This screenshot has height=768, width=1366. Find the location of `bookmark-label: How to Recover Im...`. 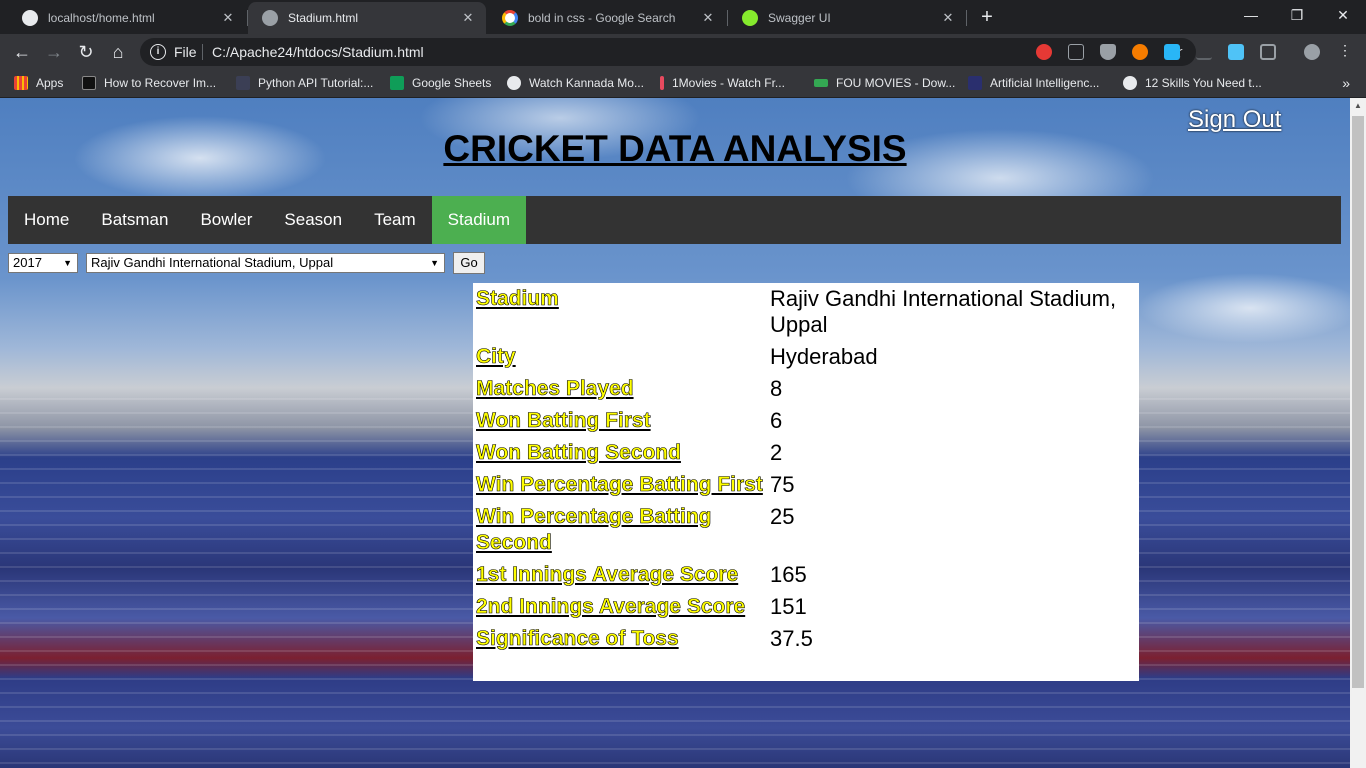

bookmark-label: How to Recover Im... is located at coordinates (160, 83).